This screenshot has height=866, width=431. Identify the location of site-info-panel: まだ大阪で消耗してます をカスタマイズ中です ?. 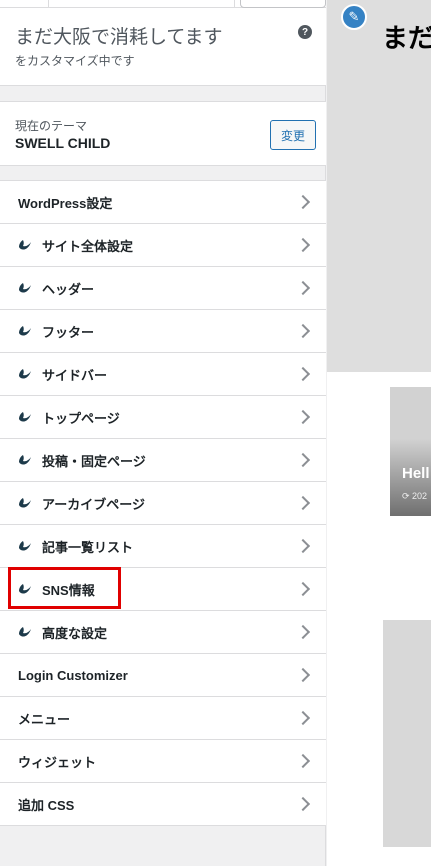
(163, 47).